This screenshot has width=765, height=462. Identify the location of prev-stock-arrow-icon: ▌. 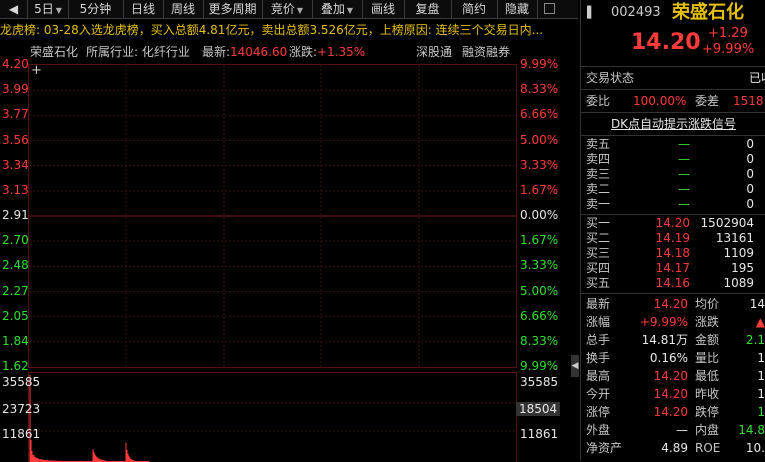
(591, 13).